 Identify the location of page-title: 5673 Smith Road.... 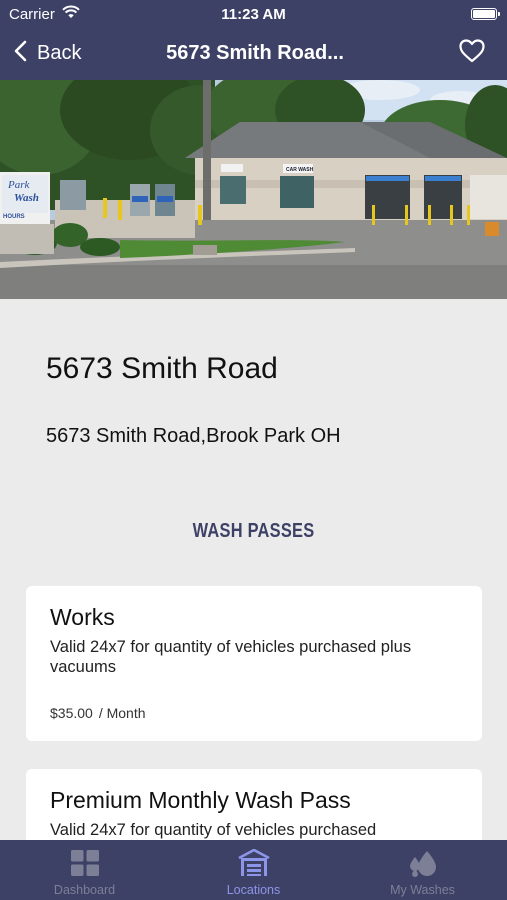
(255, 53).